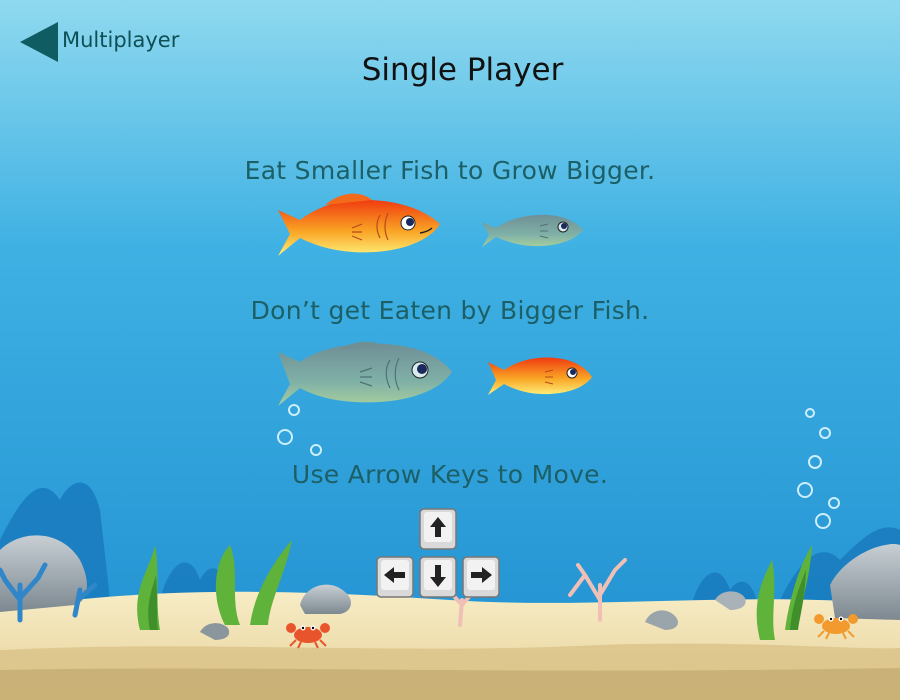 This screenshot has width=900, height=700. What do you see at coordinates (481, 577) in the screenshot?
I see `arrow-right-key-icon` at bounding box center [481, 577].